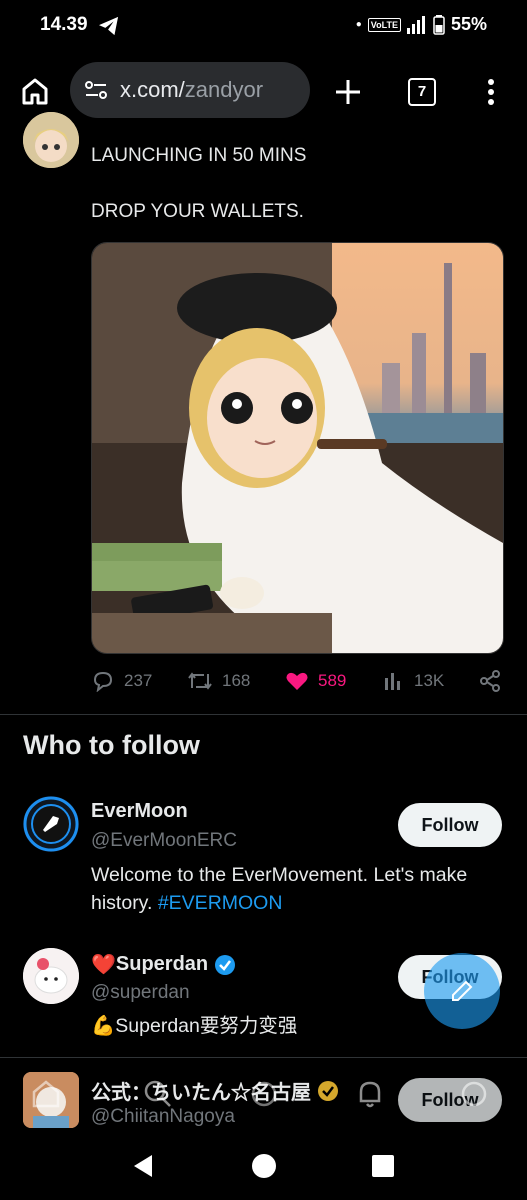  I want to click on follow-button: Follow, so click(450, 825).